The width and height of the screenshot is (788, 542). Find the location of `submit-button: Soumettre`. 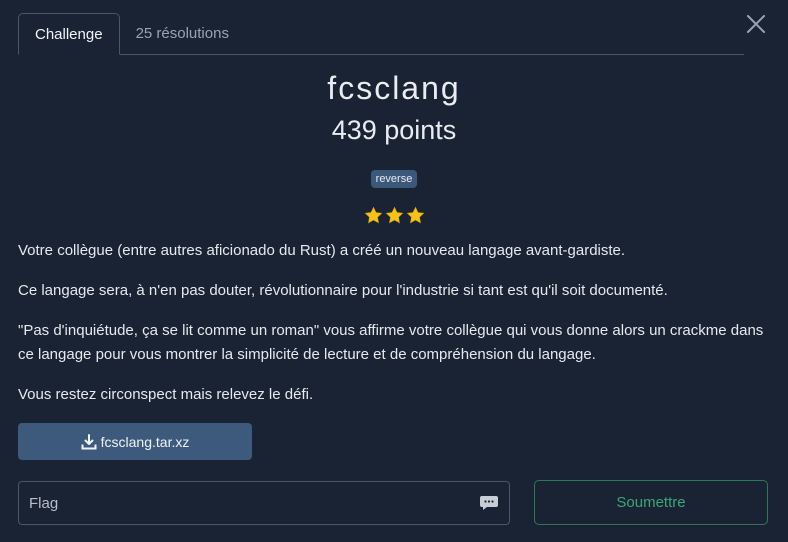

submit-button: Soumettre is located at coordinates (651, 502).